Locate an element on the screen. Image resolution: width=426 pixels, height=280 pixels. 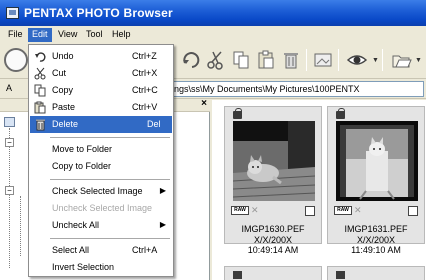
trash-icon is located at coordinates (40, 124).